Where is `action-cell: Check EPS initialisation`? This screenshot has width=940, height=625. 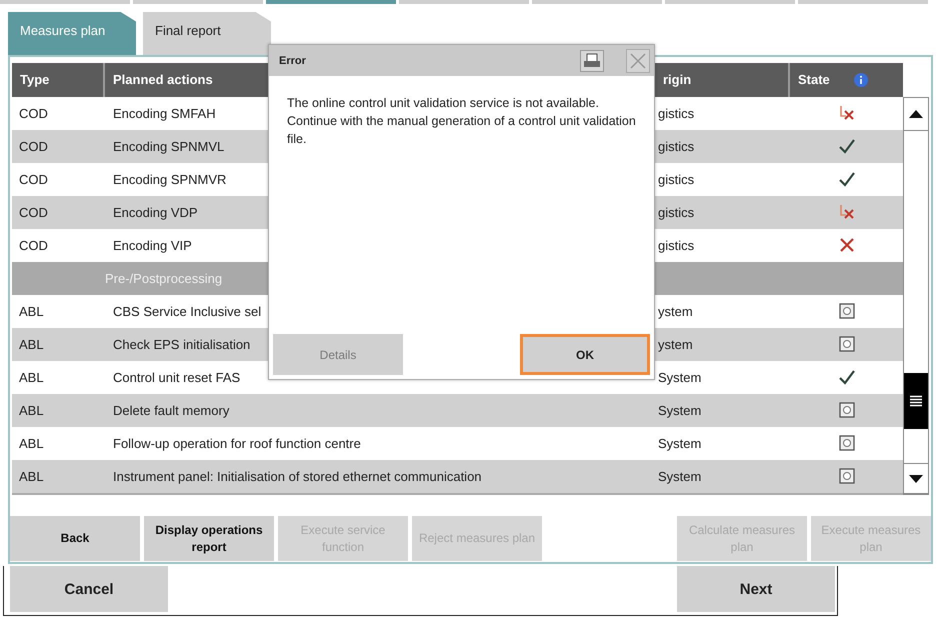 action-cell: Check EPS initialisation is located at coordinates (181, 344).